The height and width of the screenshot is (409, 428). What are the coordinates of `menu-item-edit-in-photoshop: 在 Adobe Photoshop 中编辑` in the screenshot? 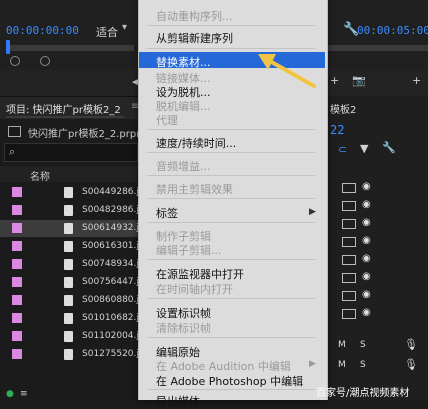 It's located at (229, 381).